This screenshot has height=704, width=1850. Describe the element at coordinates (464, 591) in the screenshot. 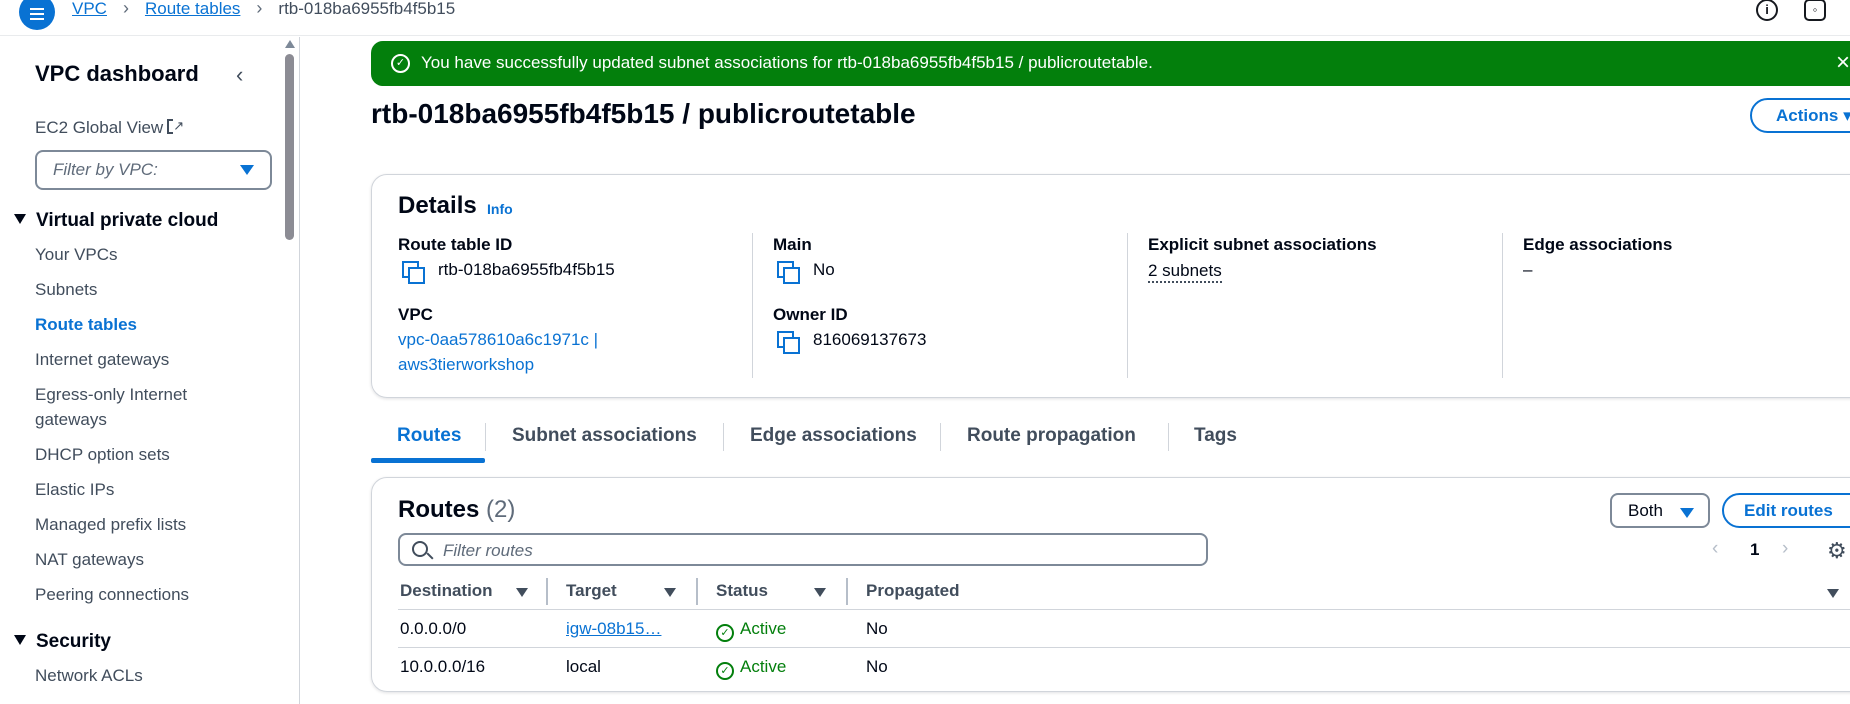

I see `column-header-destination: Destination` at that location.